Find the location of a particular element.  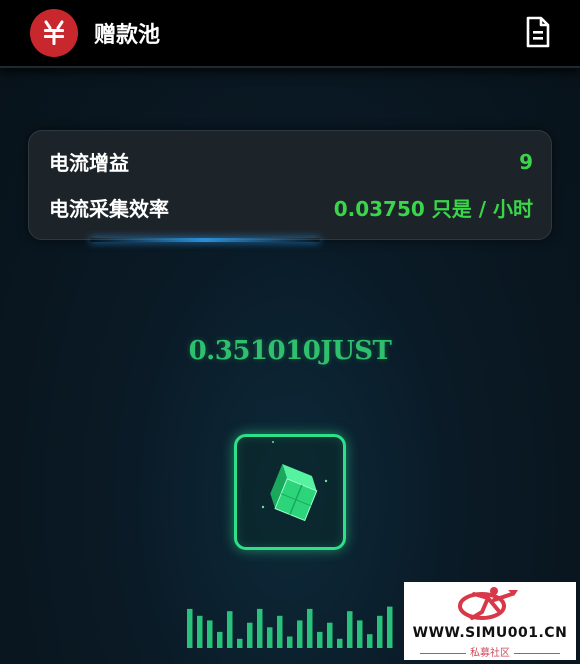

green-cube-icon is located at coordinates (294, 481).